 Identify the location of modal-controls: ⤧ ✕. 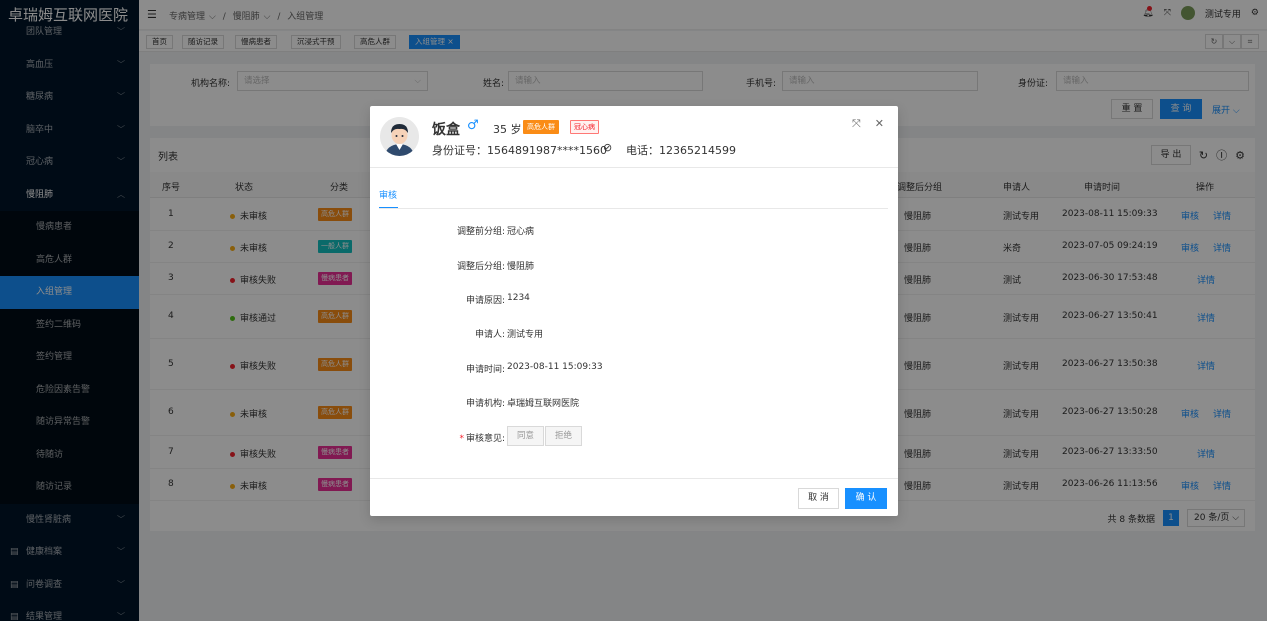
(868, 124).